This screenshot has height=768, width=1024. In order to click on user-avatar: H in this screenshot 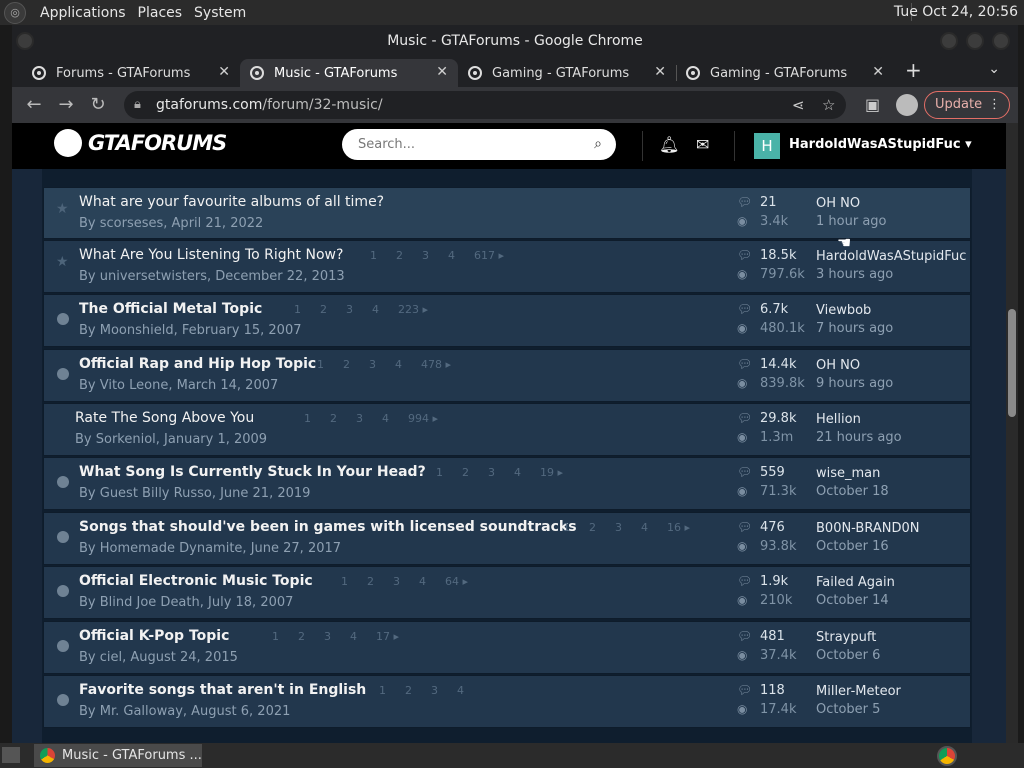, I will do `click(767, 146)`.